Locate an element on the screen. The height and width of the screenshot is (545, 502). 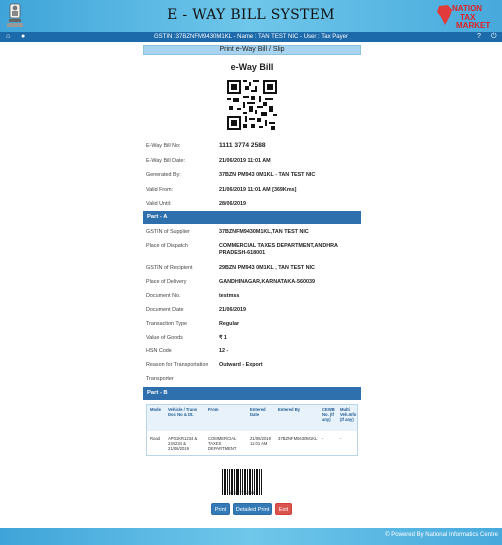
exit-button: Exit is located at coordinates (283, 509).